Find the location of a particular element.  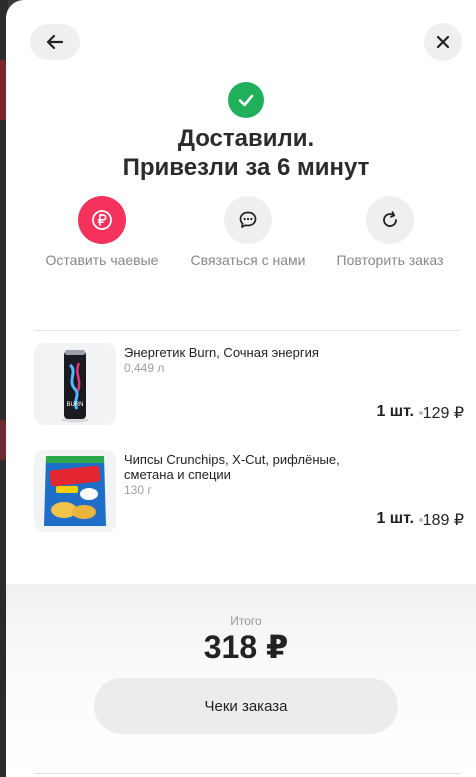

total-amount: 318 ₽ is located at coordinates (246, 647).